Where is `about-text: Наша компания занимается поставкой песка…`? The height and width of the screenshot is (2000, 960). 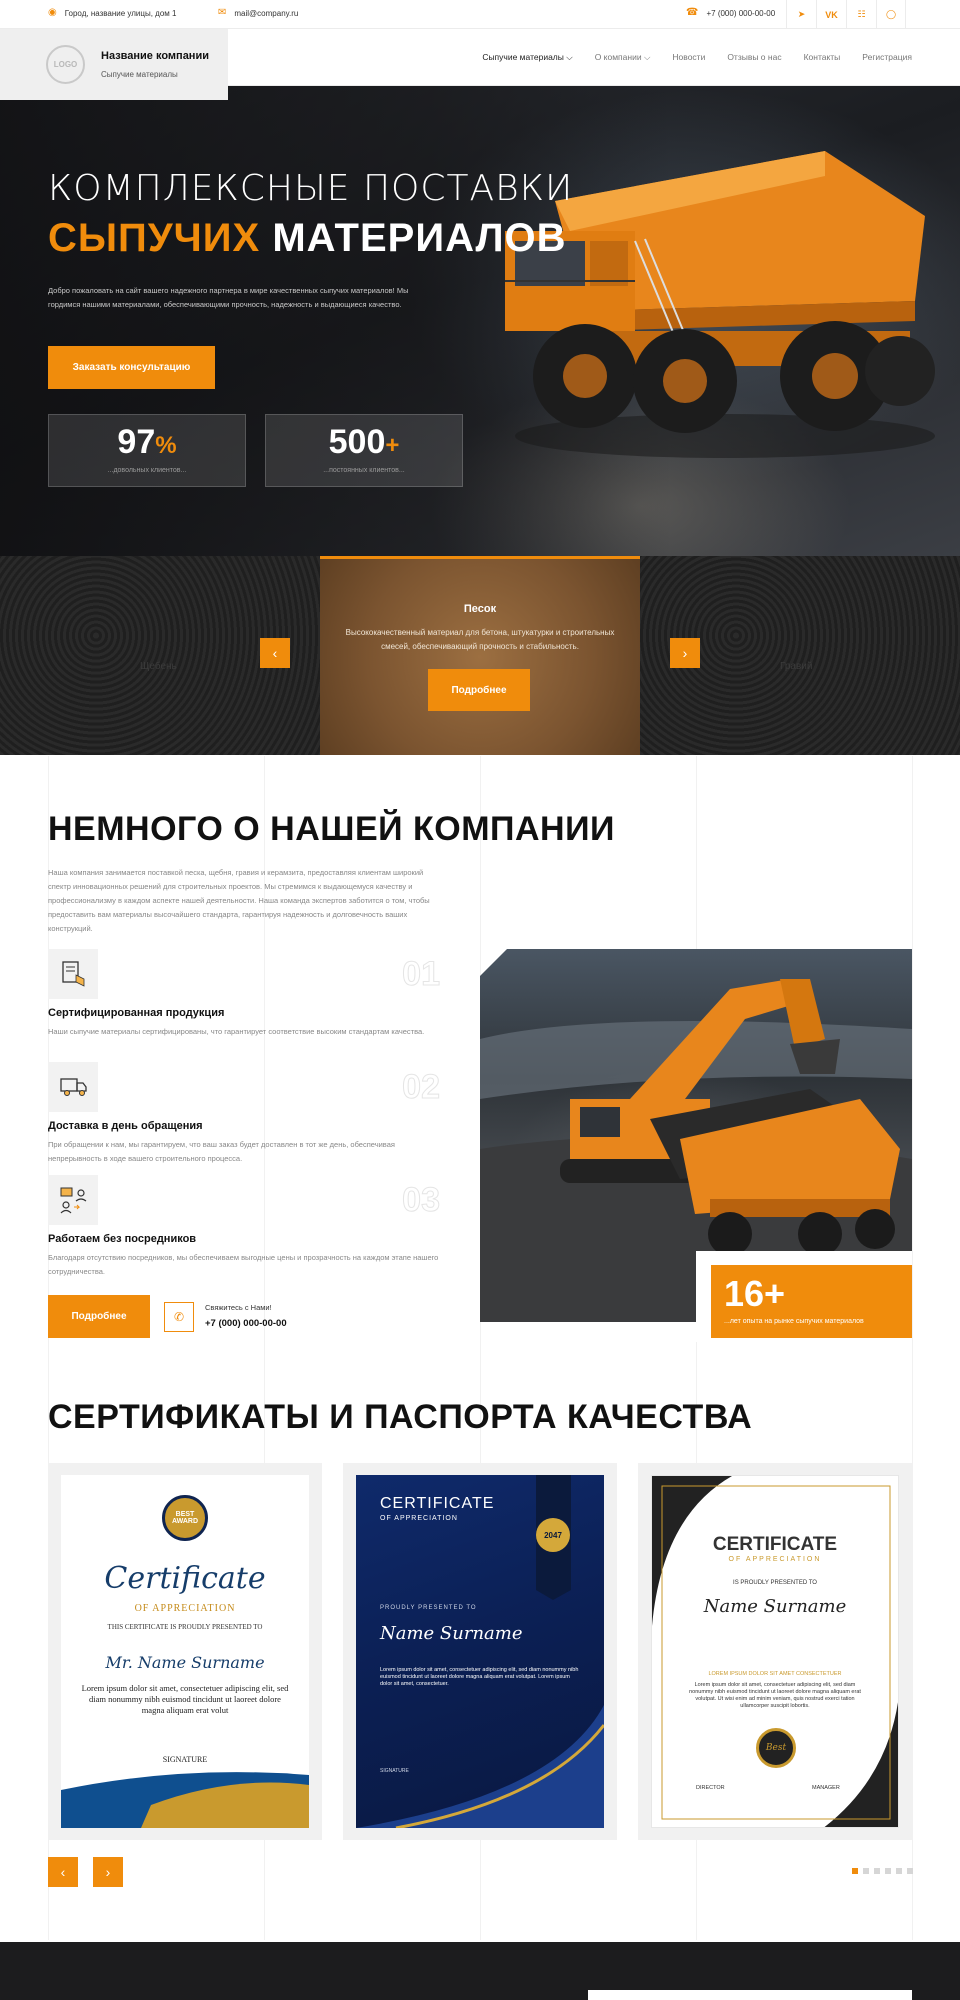 about-text: Наша компания занимается поставкой песка… is located at coordinates (239, 900).